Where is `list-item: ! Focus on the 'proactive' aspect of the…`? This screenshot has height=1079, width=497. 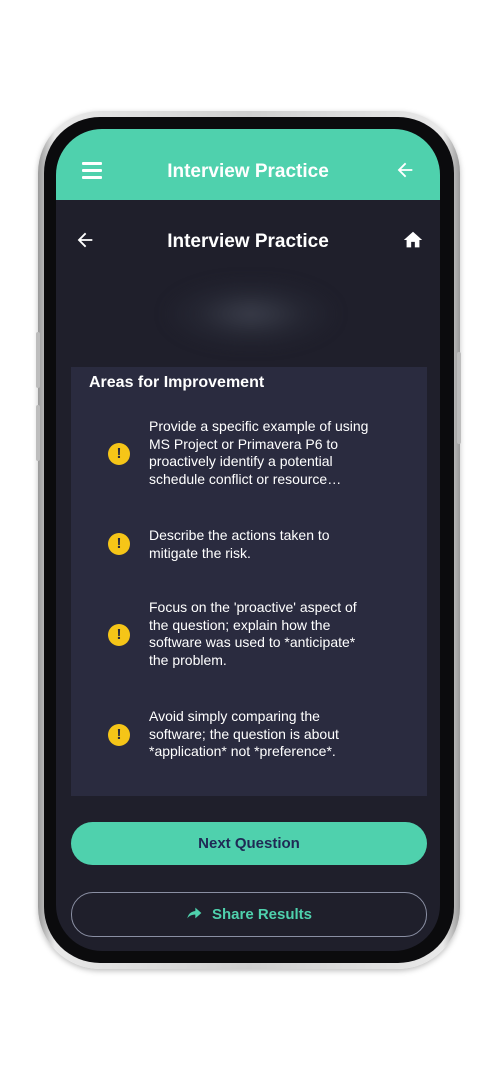 list-item: ! Focus on the 'proactive' aspect of the… is located at coordinates (249, 636).